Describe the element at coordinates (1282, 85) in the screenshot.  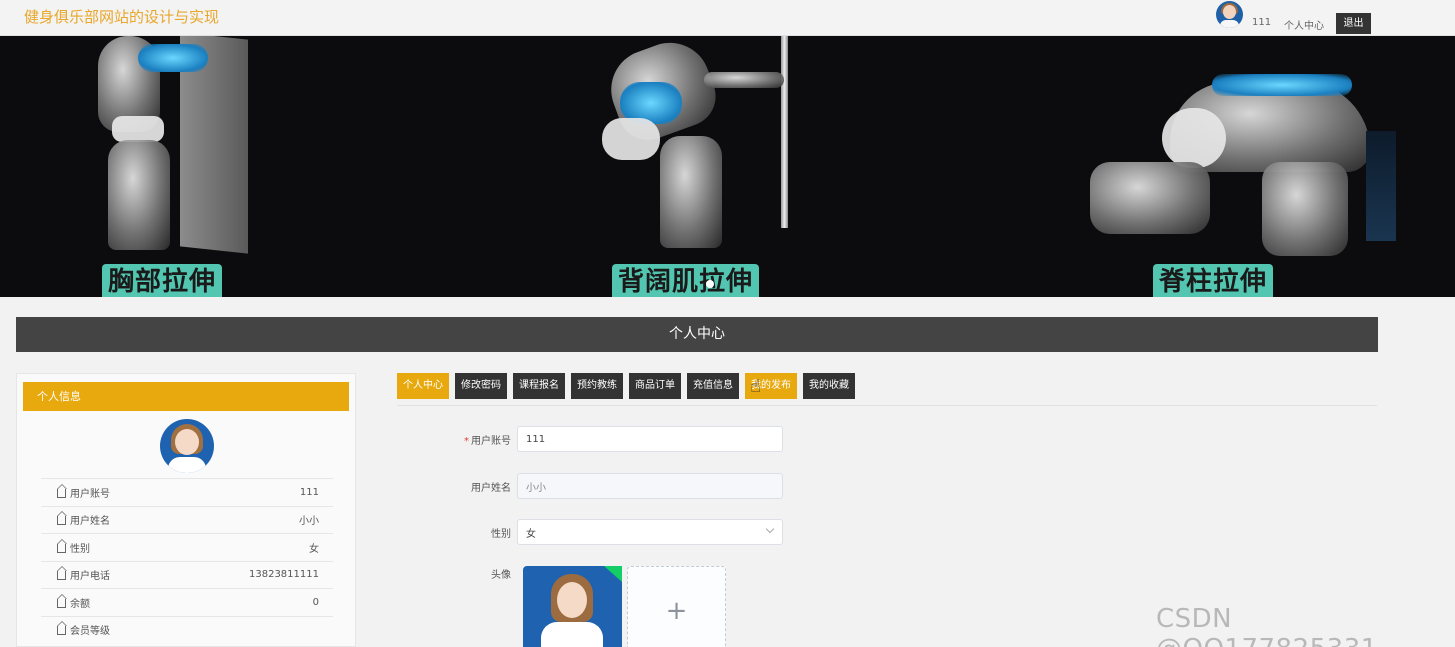
I see `spine-muscle-highlight` at that location.